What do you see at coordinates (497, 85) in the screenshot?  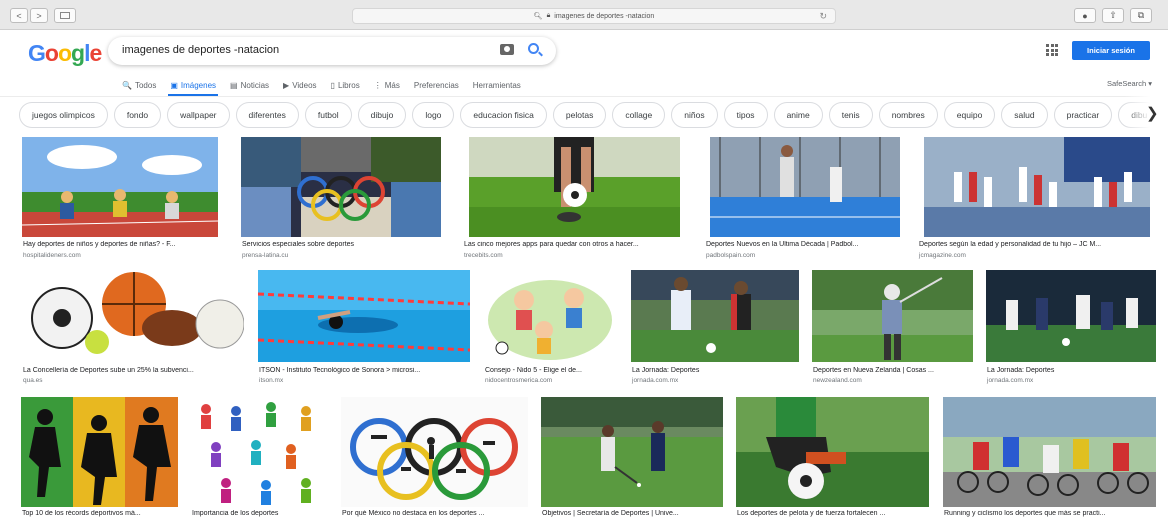 I see `tab-herramientas: Herramientas` at bounding box center [497, 85].